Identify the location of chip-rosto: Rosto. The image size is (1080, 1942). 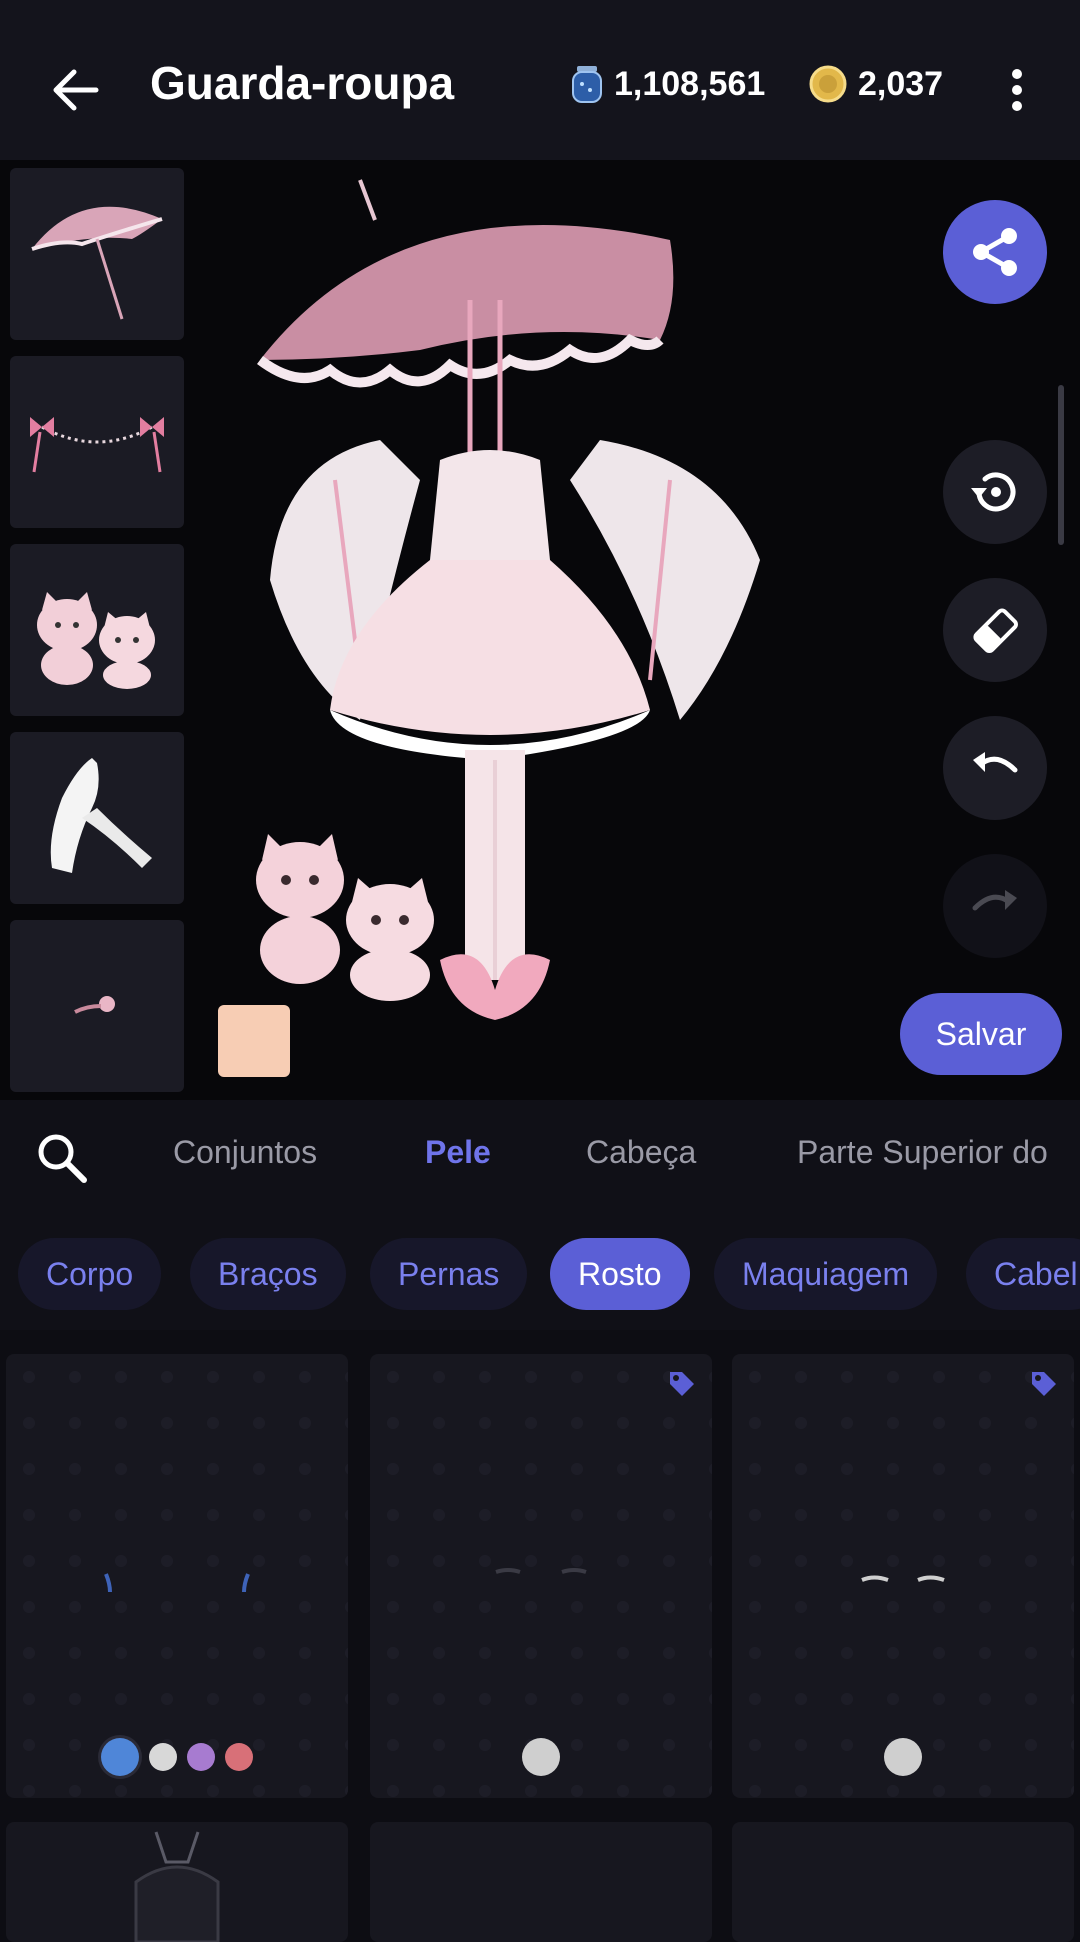
(620, 1274).